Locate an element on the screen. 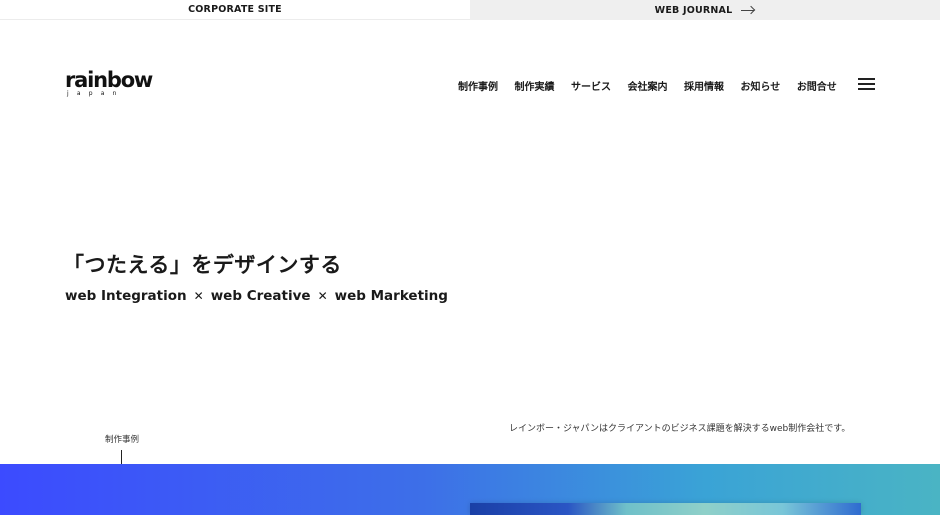  arrow-right-icon is located at coordinates (748, 10).